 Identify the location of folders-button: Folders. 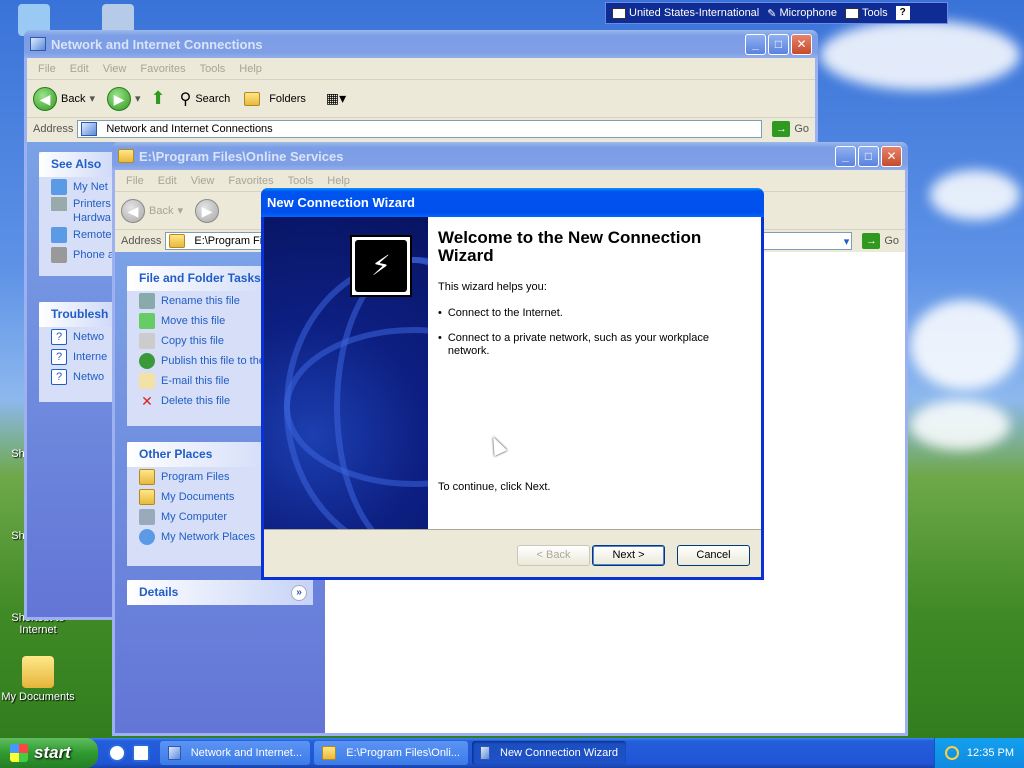
(287, 99).